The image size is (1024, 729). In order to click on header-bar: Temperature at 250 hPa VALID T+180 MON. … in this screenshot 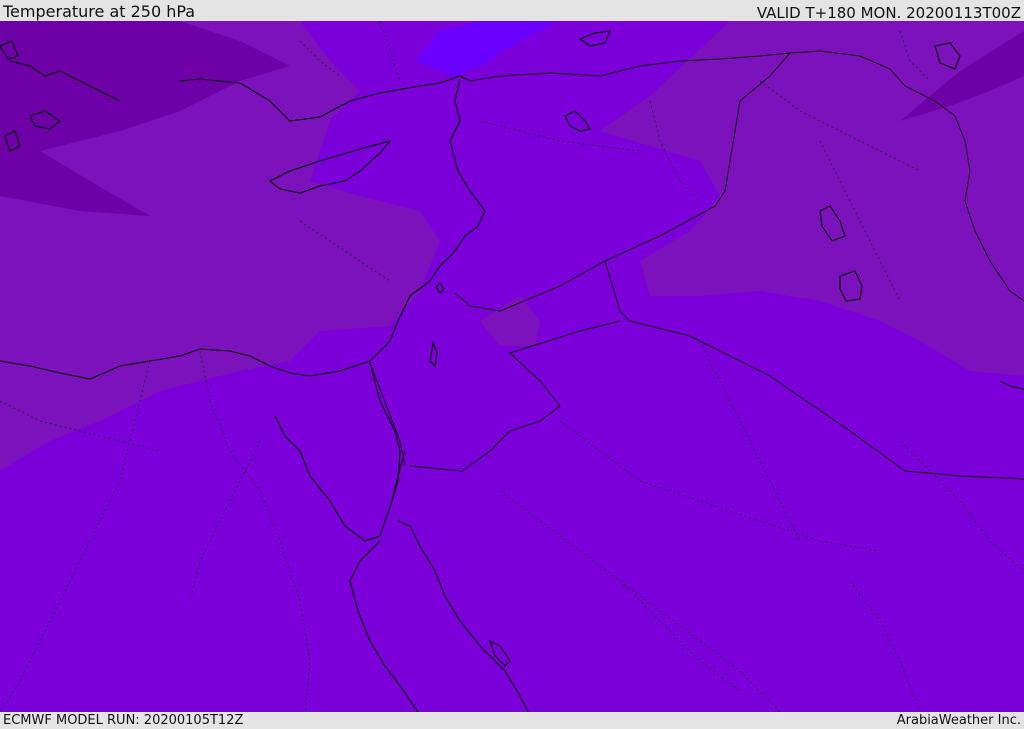, I will do `click(512, 10)`.